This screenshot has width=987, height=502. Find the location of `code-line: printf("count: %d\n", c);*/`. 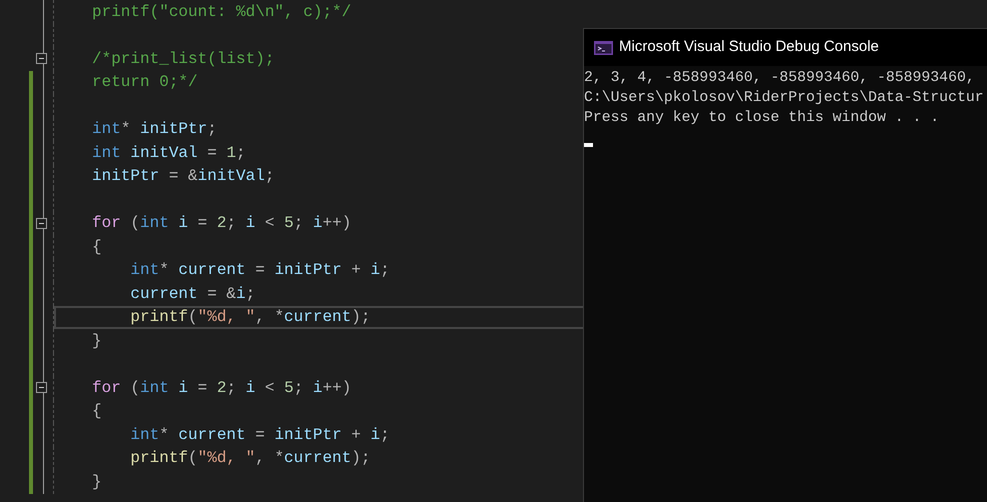

code-line: printf("count: %d\n", c);*/ is located at coordinates (222, 12).